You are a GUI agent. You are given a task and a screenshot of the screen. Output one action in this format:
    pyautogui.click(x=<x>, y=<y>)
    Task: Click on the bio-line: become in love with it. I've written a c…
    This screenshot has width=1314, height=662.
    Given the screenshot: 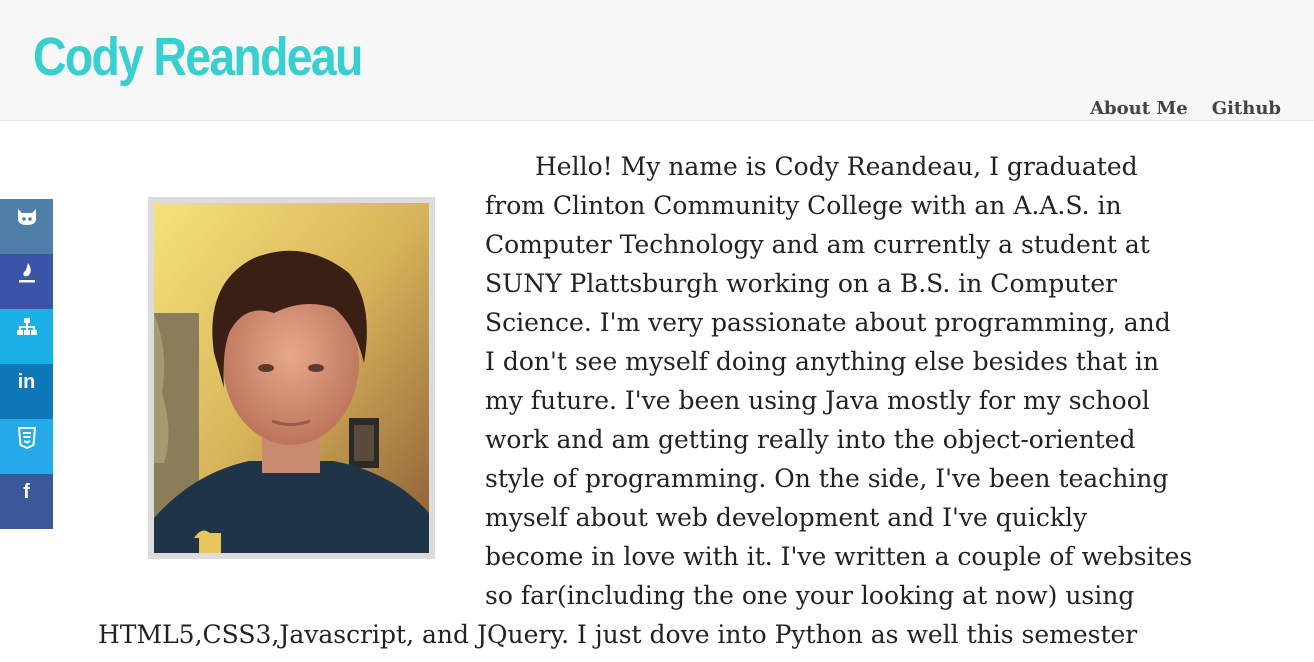 What is the action you would take?
    pyautogui.click(x=839, y=556)
    